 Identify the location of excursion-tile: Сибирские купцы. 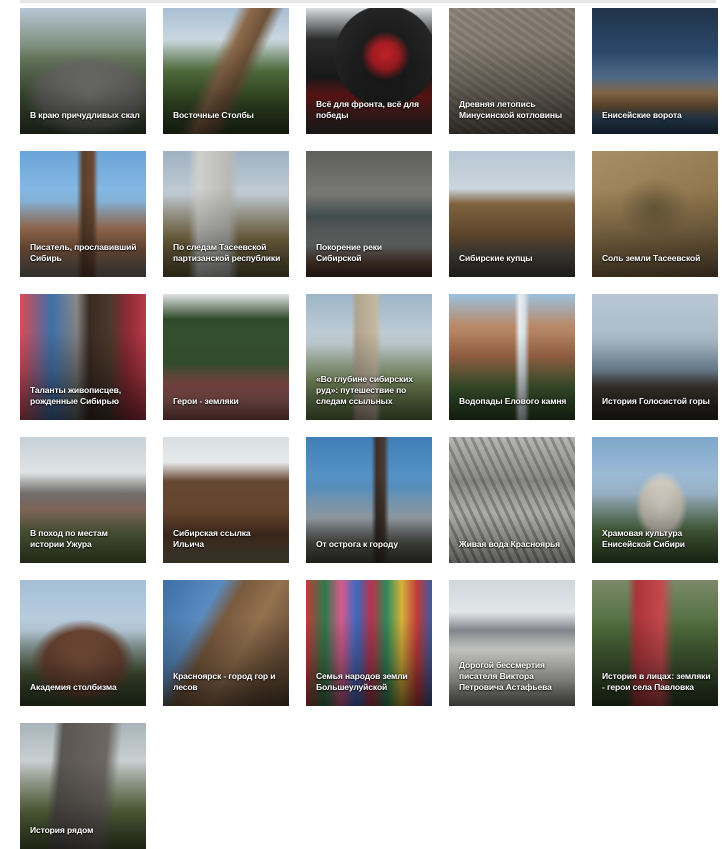
(512, 214).